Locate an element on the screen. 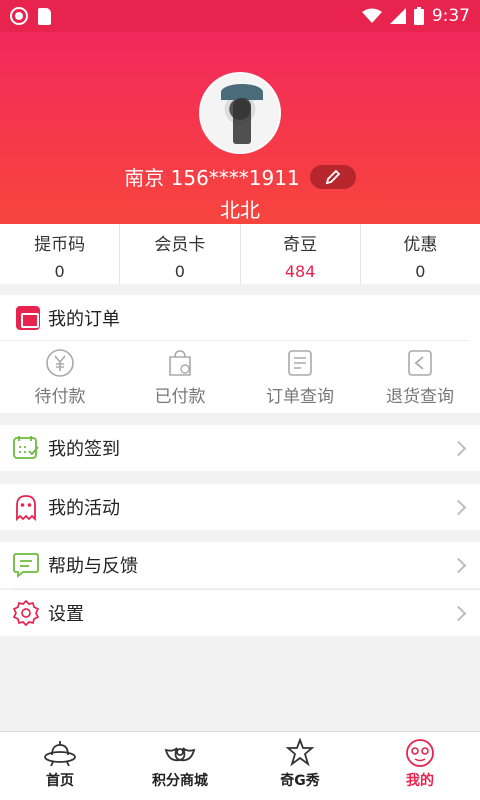  order-return-query: 退货查询 is located at coordinates (420, 377).